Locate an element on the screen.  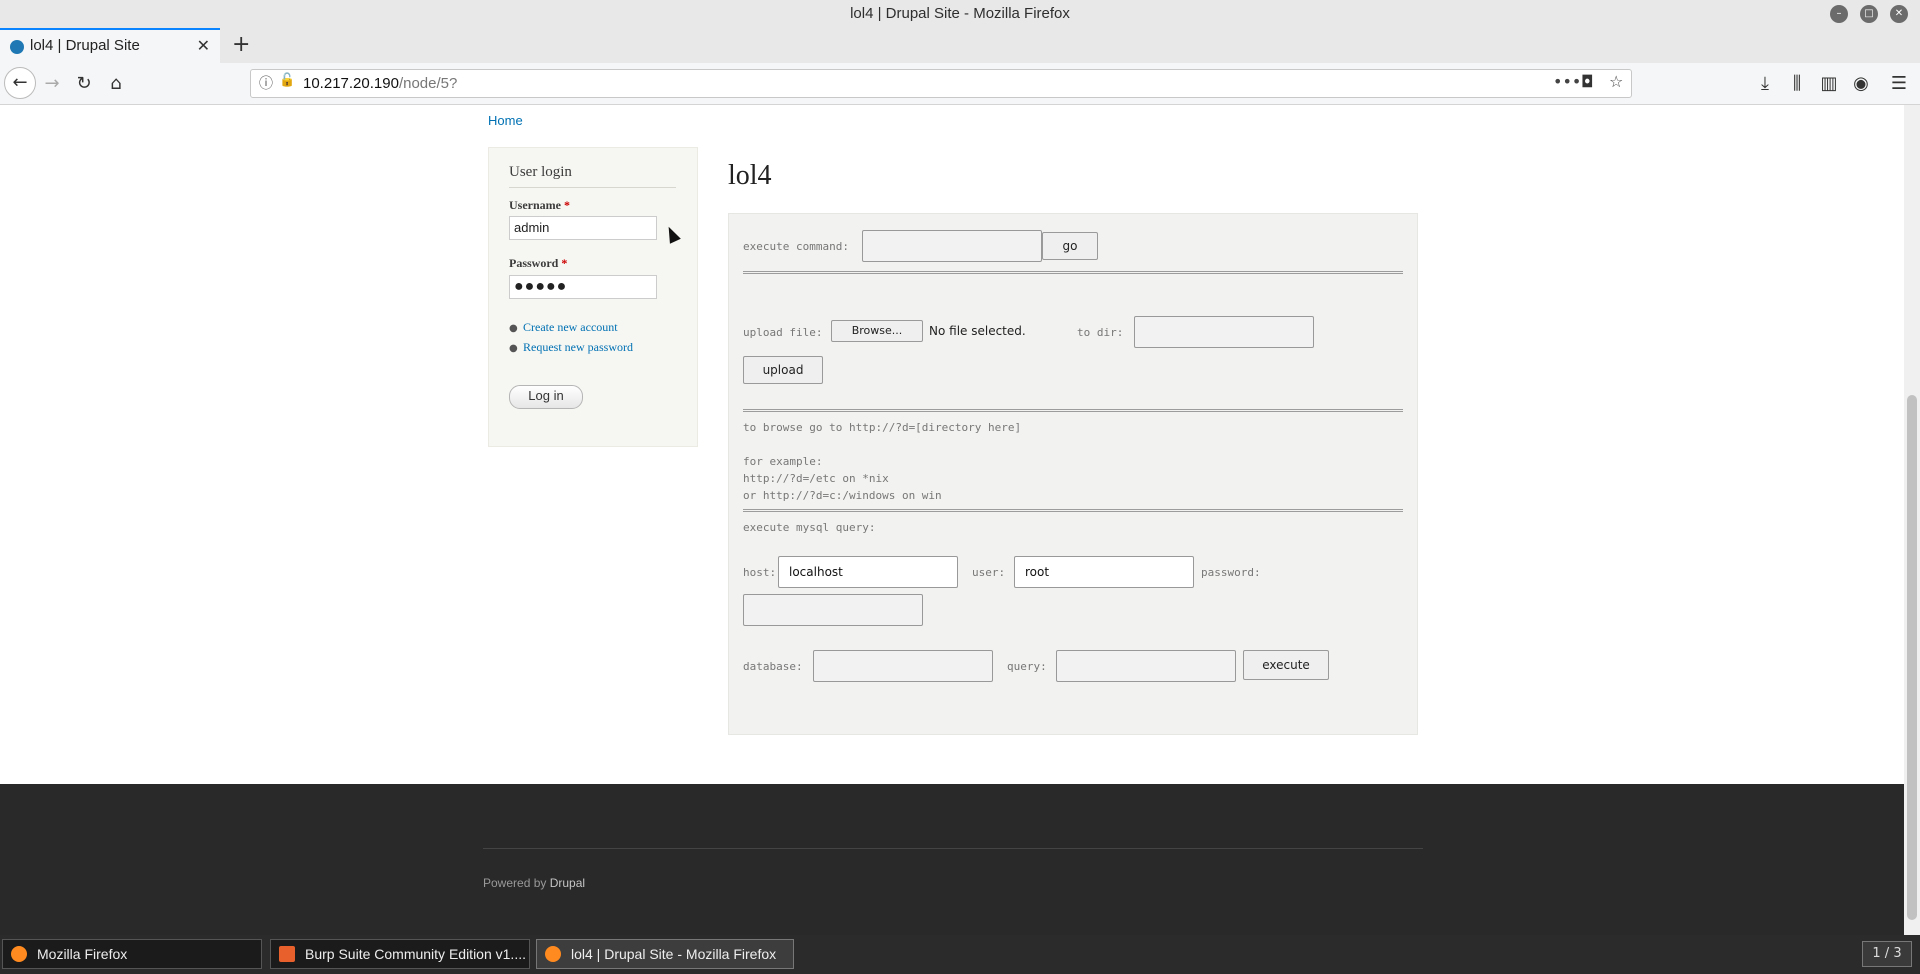
footer-powered-by: Powered by Drupal is located at coordinates (534, 883).